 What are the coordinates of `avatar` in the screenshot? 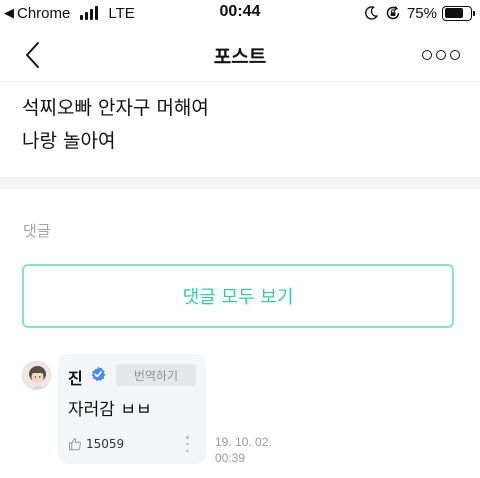 It's located at (36, 375).